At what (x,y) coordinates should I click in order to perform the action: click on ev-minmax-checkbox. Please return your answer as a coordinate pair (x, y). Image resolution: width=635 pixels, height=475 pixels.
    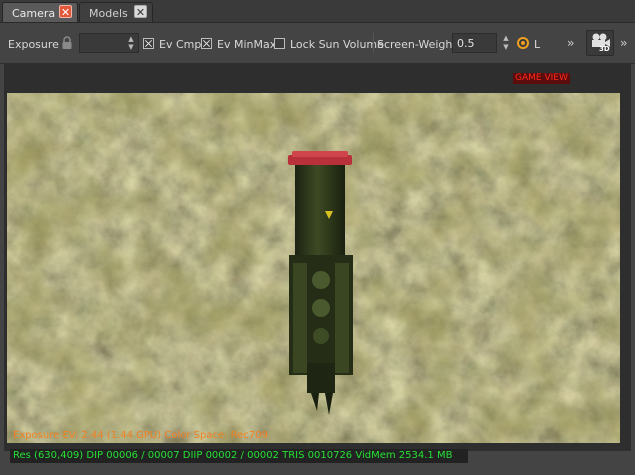
    Looking at the image, I should click on (206, 43).